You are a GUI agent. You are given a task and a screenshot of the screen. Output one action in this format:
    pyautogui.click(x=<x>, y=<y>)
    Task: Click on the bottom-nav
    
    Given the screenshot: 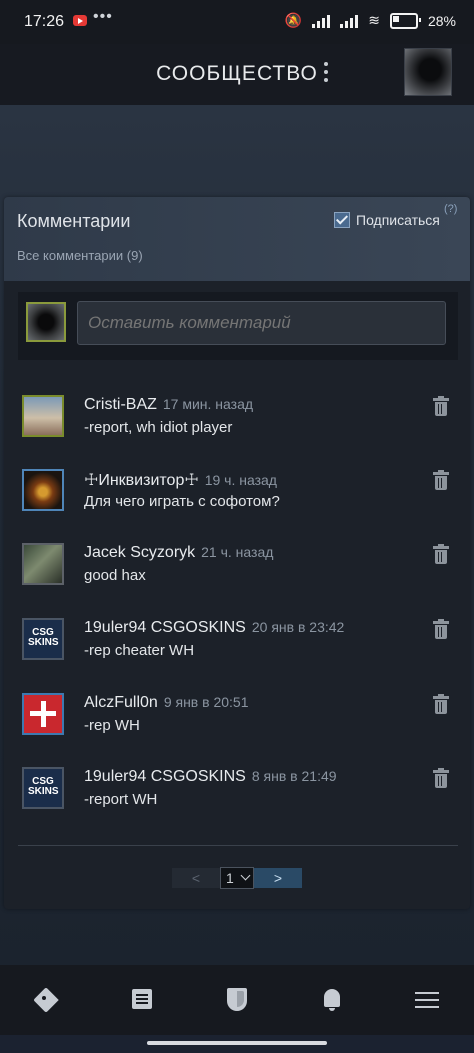 What is the action you would take?
    pyautogui.click(x=237, y=1000)
    